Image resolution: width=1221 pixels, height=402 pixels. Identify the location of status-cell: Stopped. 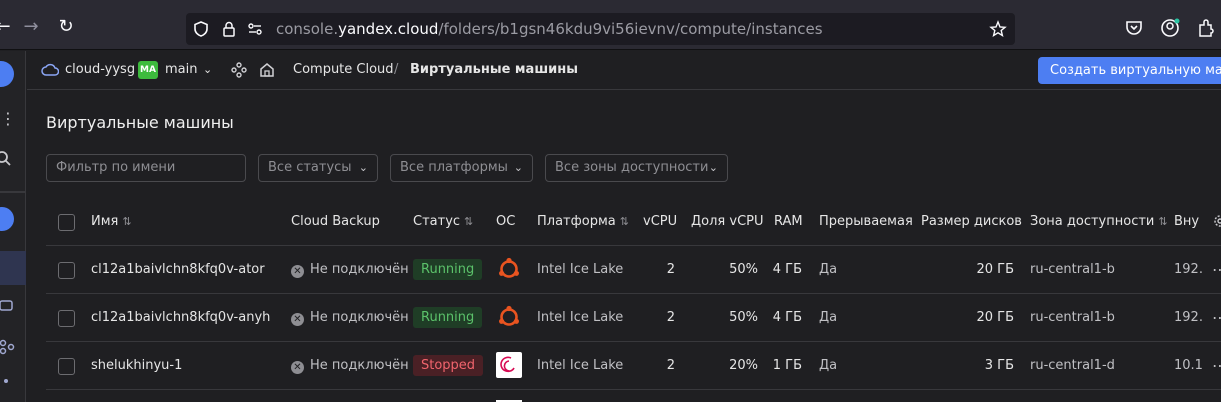
(448, 365).